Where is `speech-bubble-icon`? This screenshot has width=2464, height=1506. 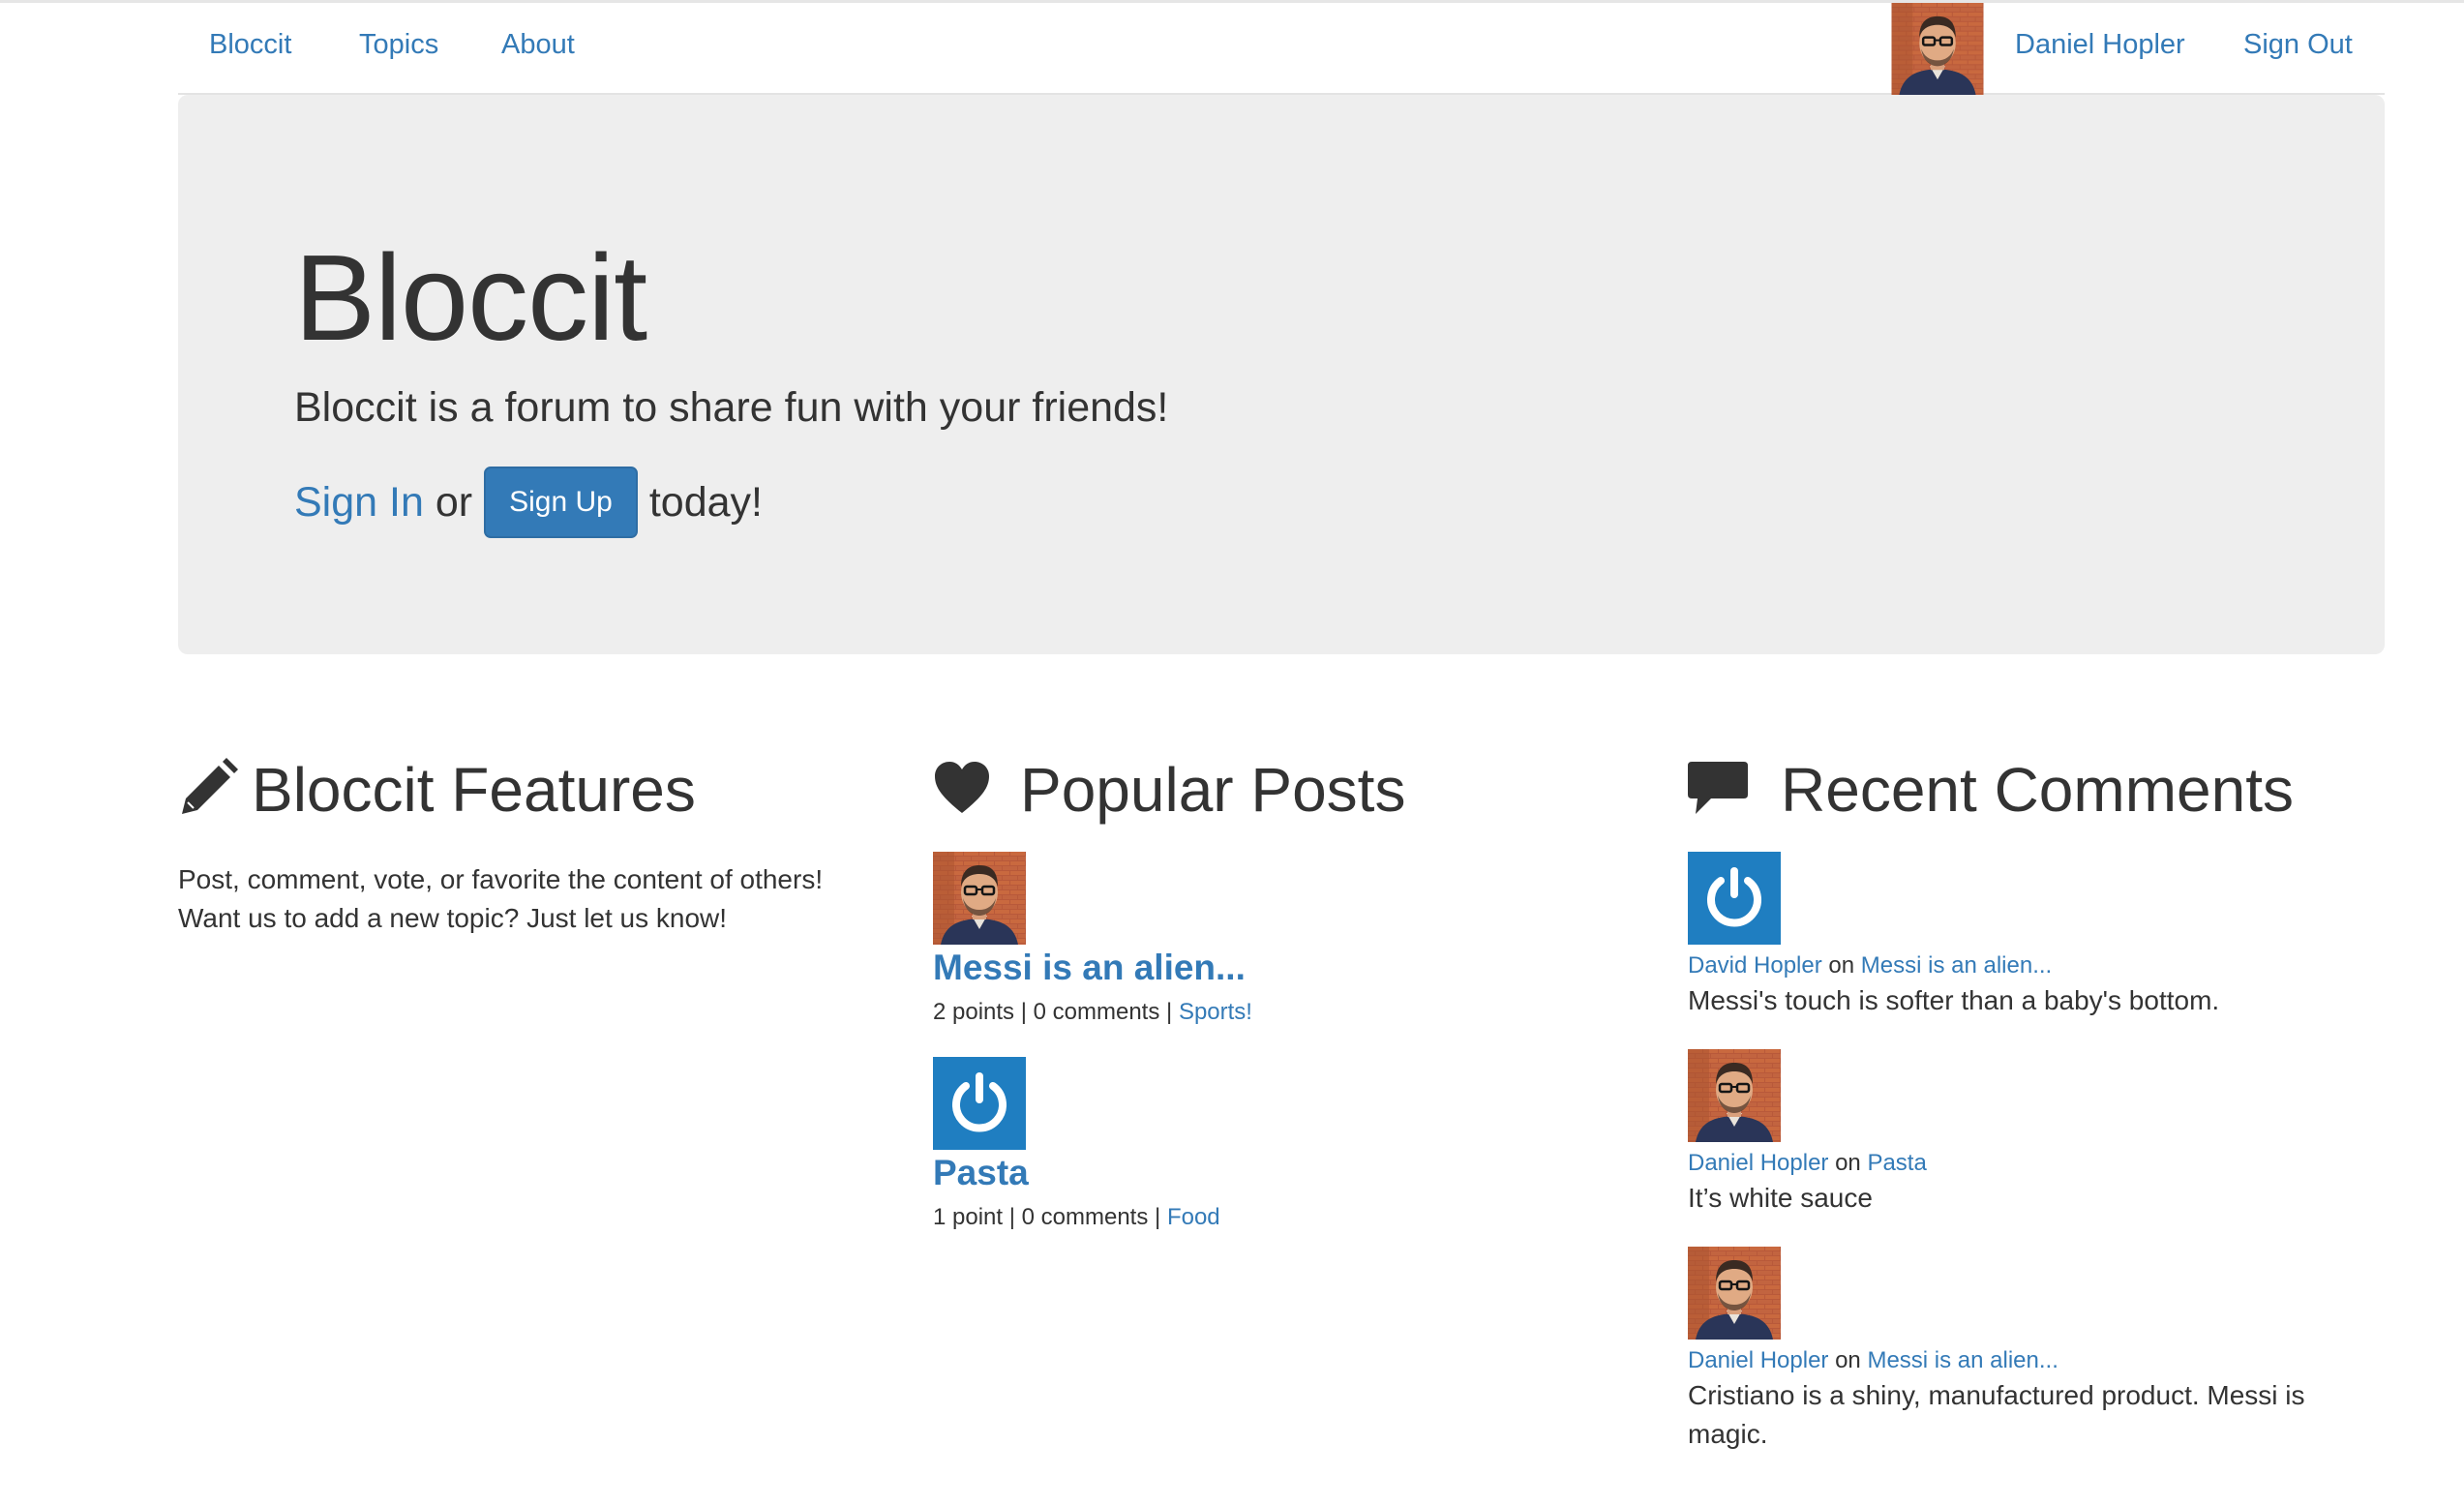
speech-bubble-icon is located at coordinates (1718, 790).